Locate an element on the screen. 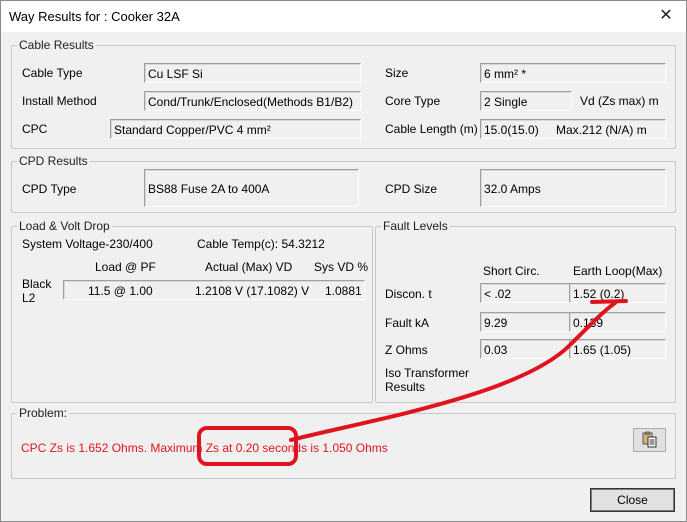 The image size is (687, 522). copy-button is located at coordinates (649, 440).